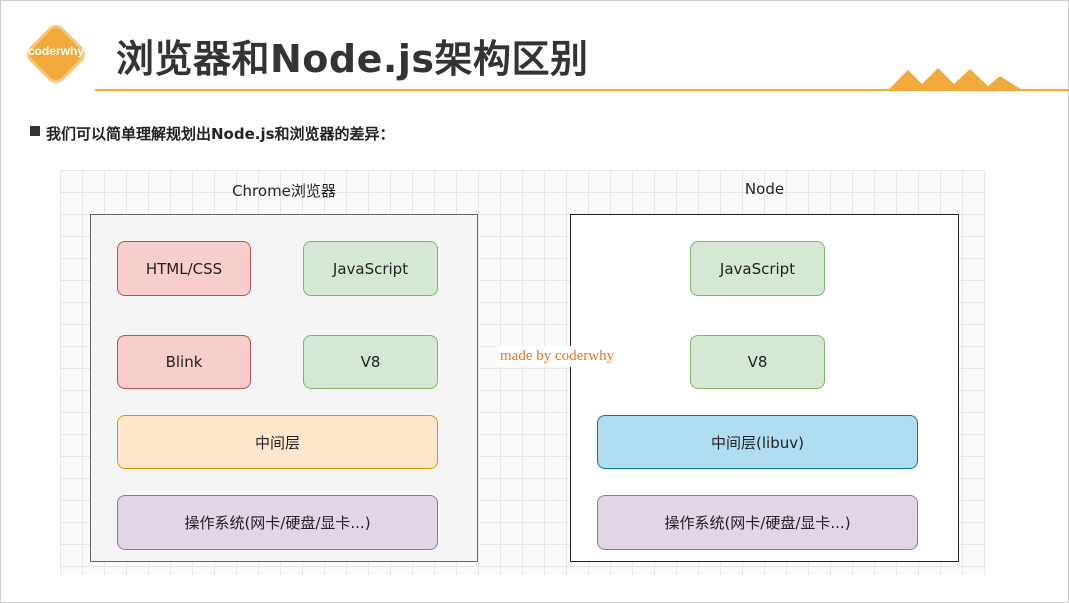  Describe the element at coordinates (55, 51) in the screenshot. I see `logo-text: coderwhy` at that location.